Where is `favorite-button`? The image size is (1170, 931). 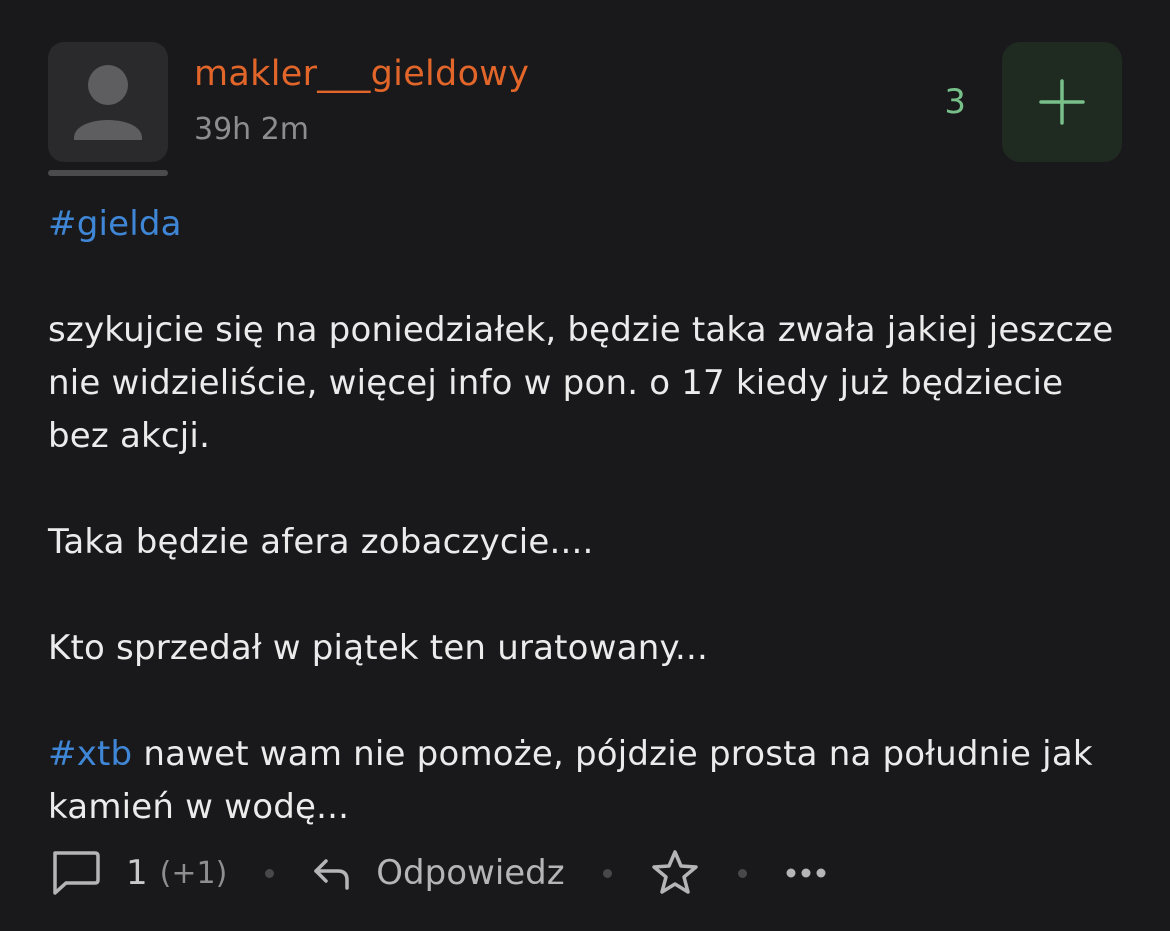 favorite-button is located at coordinates (675, 873).